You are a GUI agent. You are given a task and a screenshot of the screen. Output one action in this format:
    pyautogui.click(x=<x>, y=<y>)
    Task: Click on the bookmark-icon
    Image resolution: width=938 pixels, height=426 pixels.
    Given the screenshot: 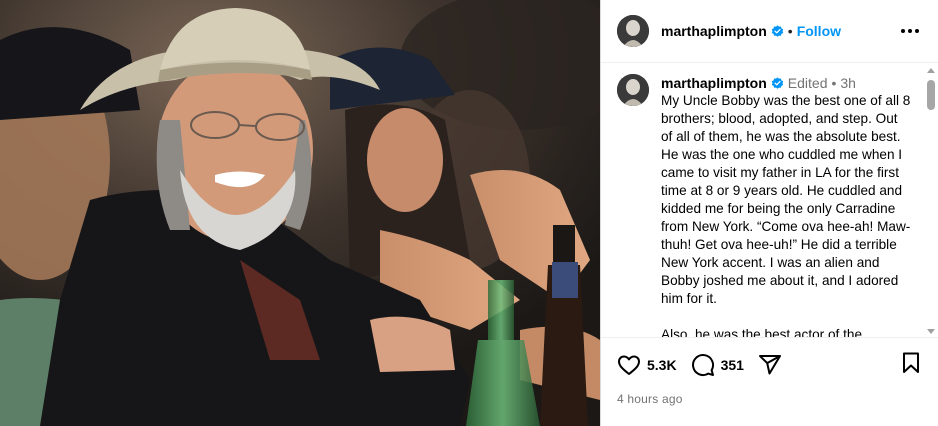 What is the action you would take?
    pyautogui.click(x=911, y=363)
    